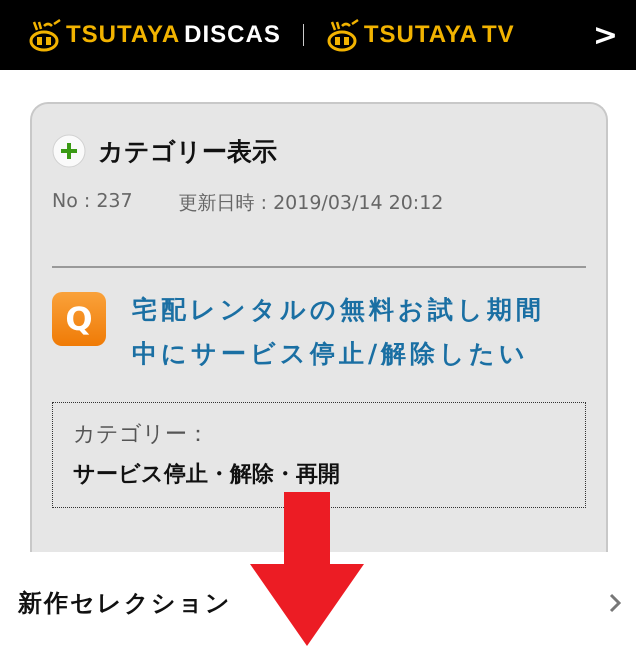 The image size is (636, 650). Describe the element at coordinates (141, 435) in the screenshot. I see `category-label: カテゴリー：` at that location.